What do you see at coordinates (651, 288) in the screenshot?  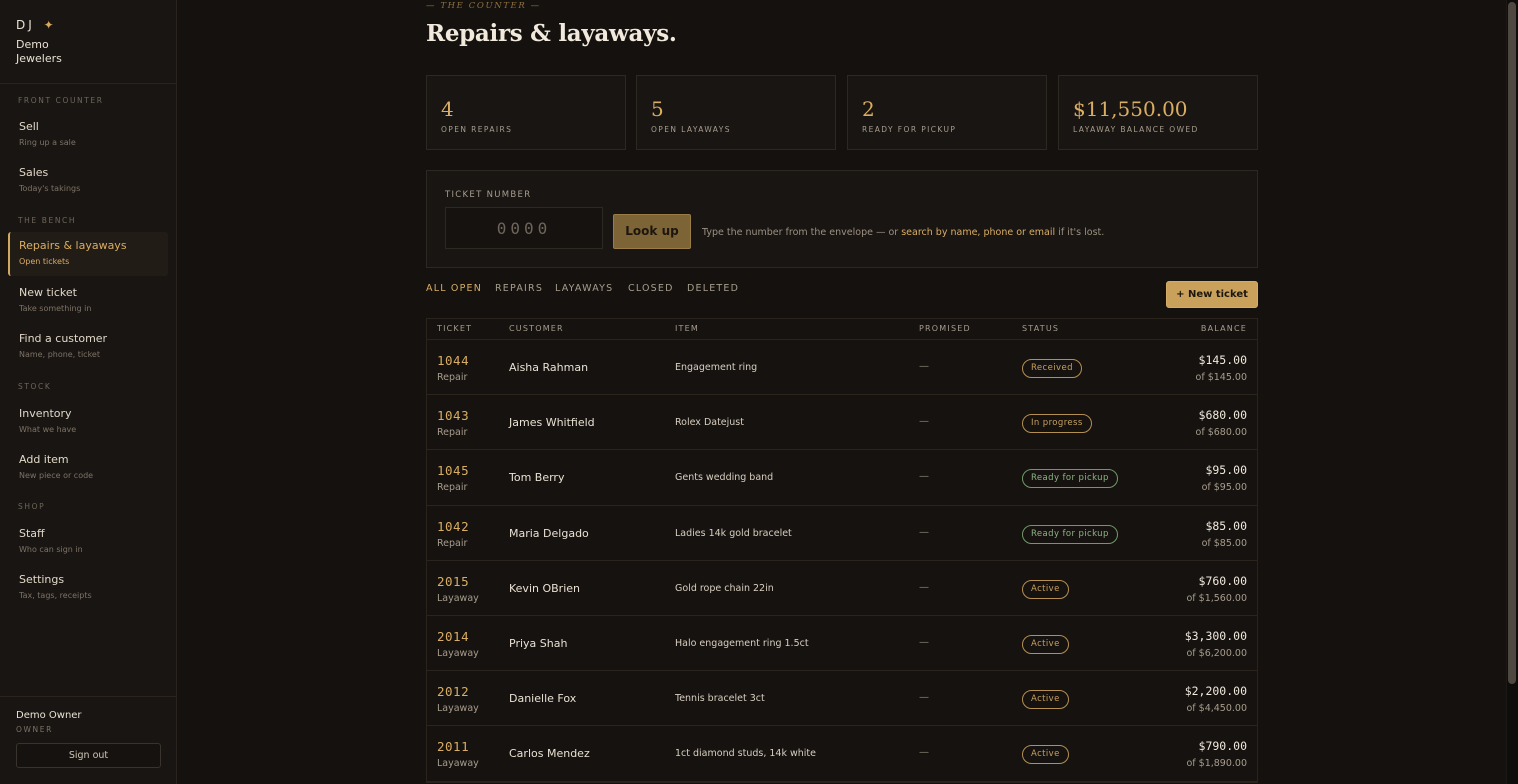 I see `tab-closed: CLOSED` at bounding box center [651, 288].